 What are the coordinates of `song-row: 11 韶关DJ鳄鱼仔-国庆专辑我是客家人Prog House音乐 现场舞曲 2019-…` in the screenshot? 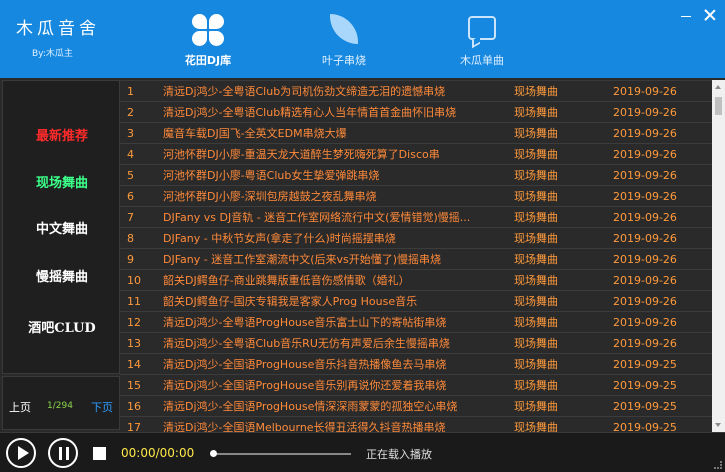 It's located at (416, 301).